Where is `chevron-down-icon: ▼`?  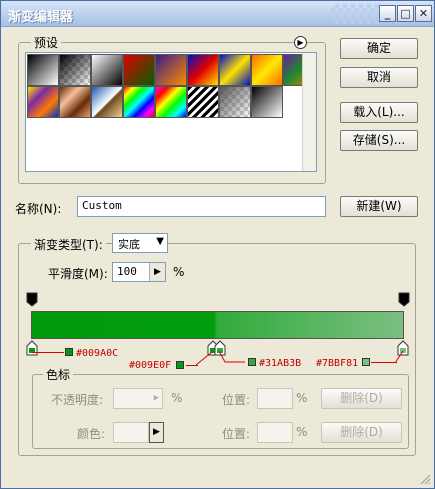 chevron-down-icon: ▼ is located at coordinates (160, 241).